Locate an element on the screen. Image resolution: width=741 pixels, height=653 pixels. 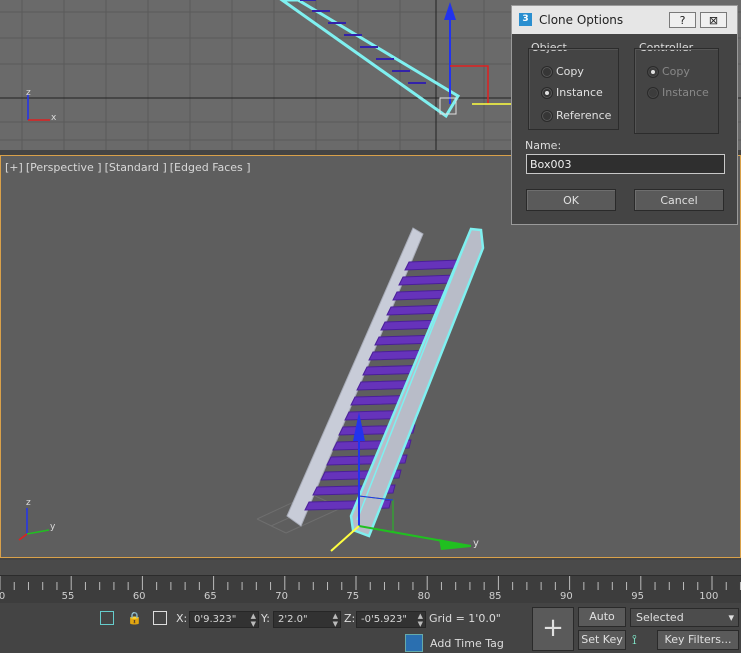
persp-axis-z-label: z is located at coordinates (28, 503).